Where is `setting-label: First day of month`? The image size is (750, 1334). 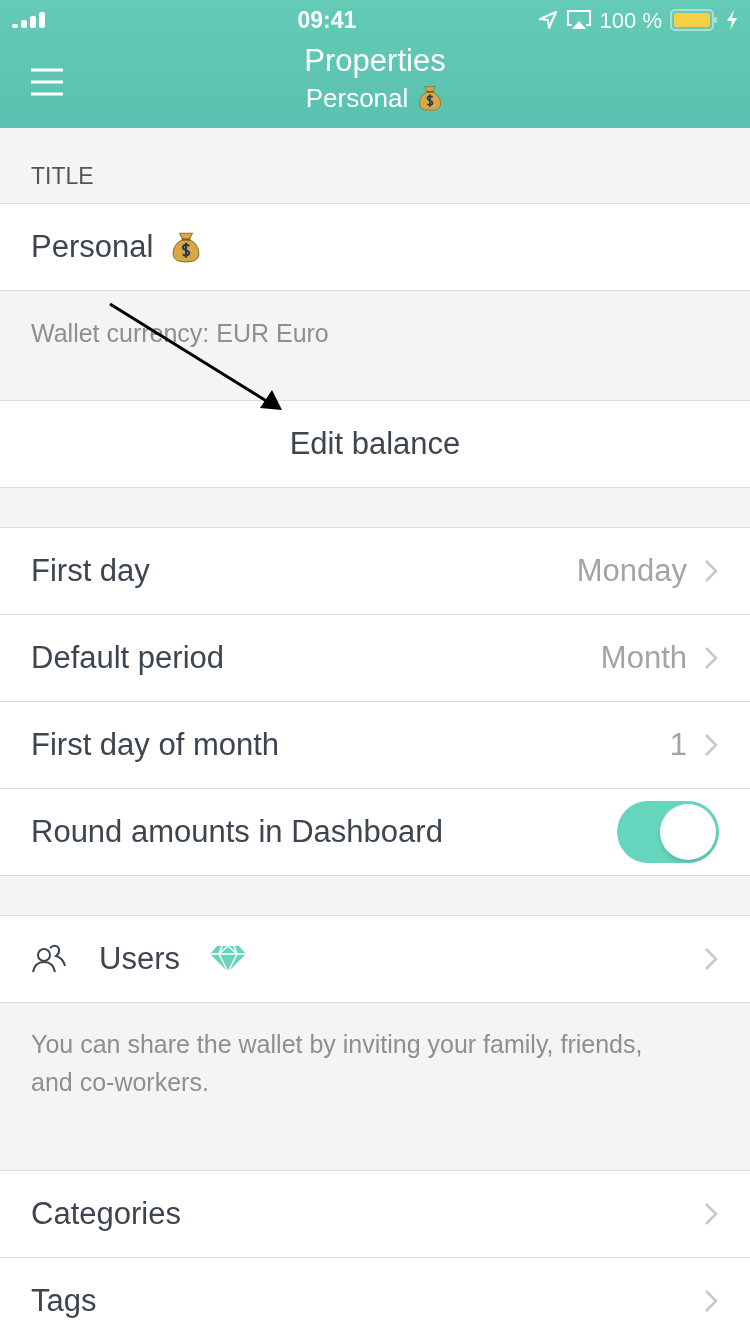
setting-label: First day of month is located at coordinates (156, 744).